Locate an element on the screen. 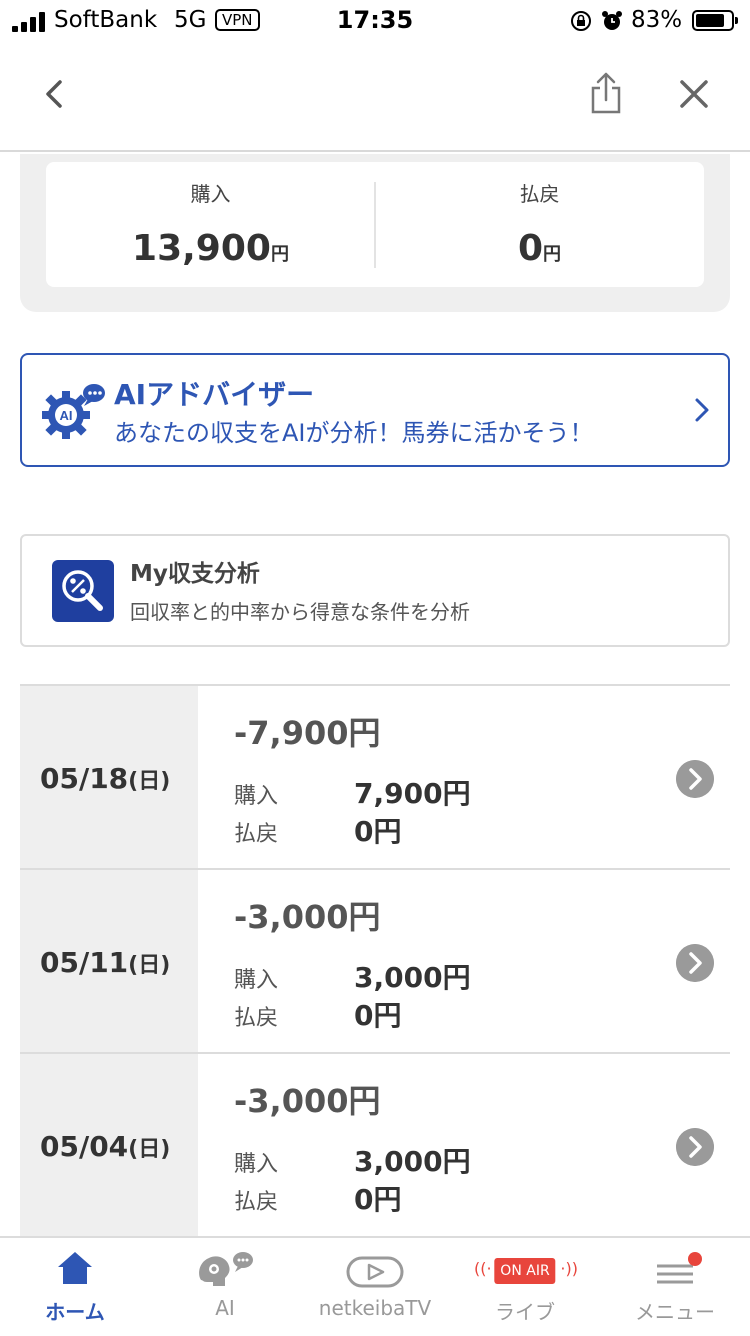 This screenshot has height=1336, width=750. tab-home-label: ホーム is located at coordinates (75, 1312).